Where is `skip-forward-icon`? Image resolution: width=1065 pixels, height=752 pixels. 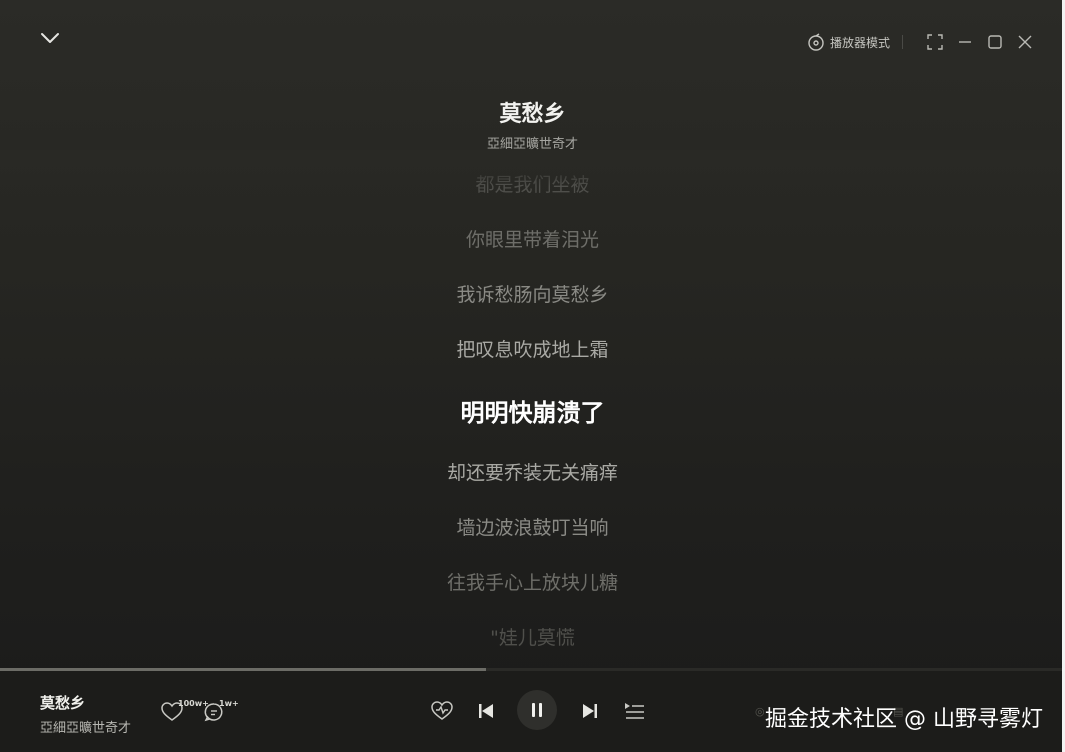 skip-forward-icon is located at coordinates (590, 711).